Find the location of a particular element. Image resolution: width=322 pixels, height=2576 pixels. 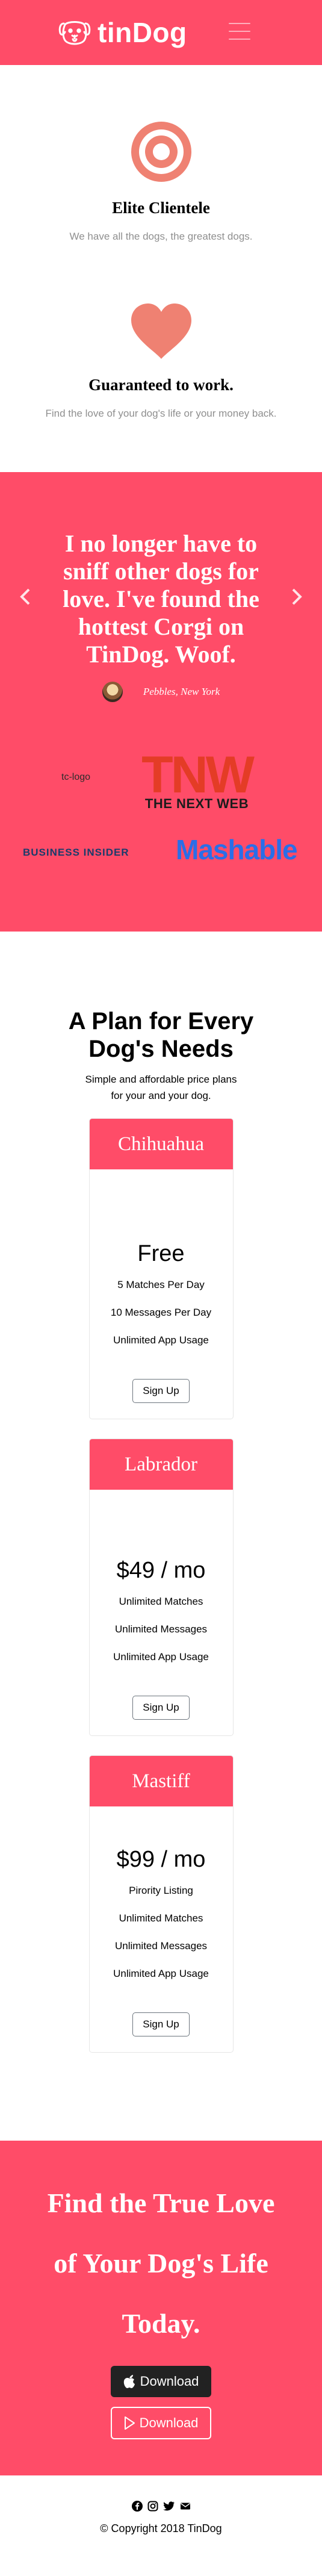

plan-name: Labrador is located at coordinates (161, 1465).